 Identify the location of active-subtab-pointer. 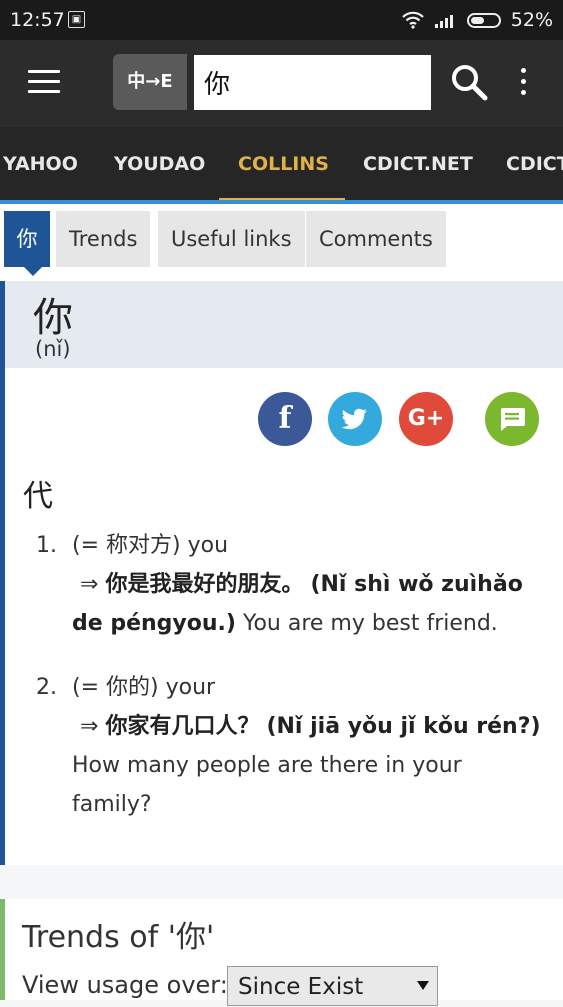
(33, 271).